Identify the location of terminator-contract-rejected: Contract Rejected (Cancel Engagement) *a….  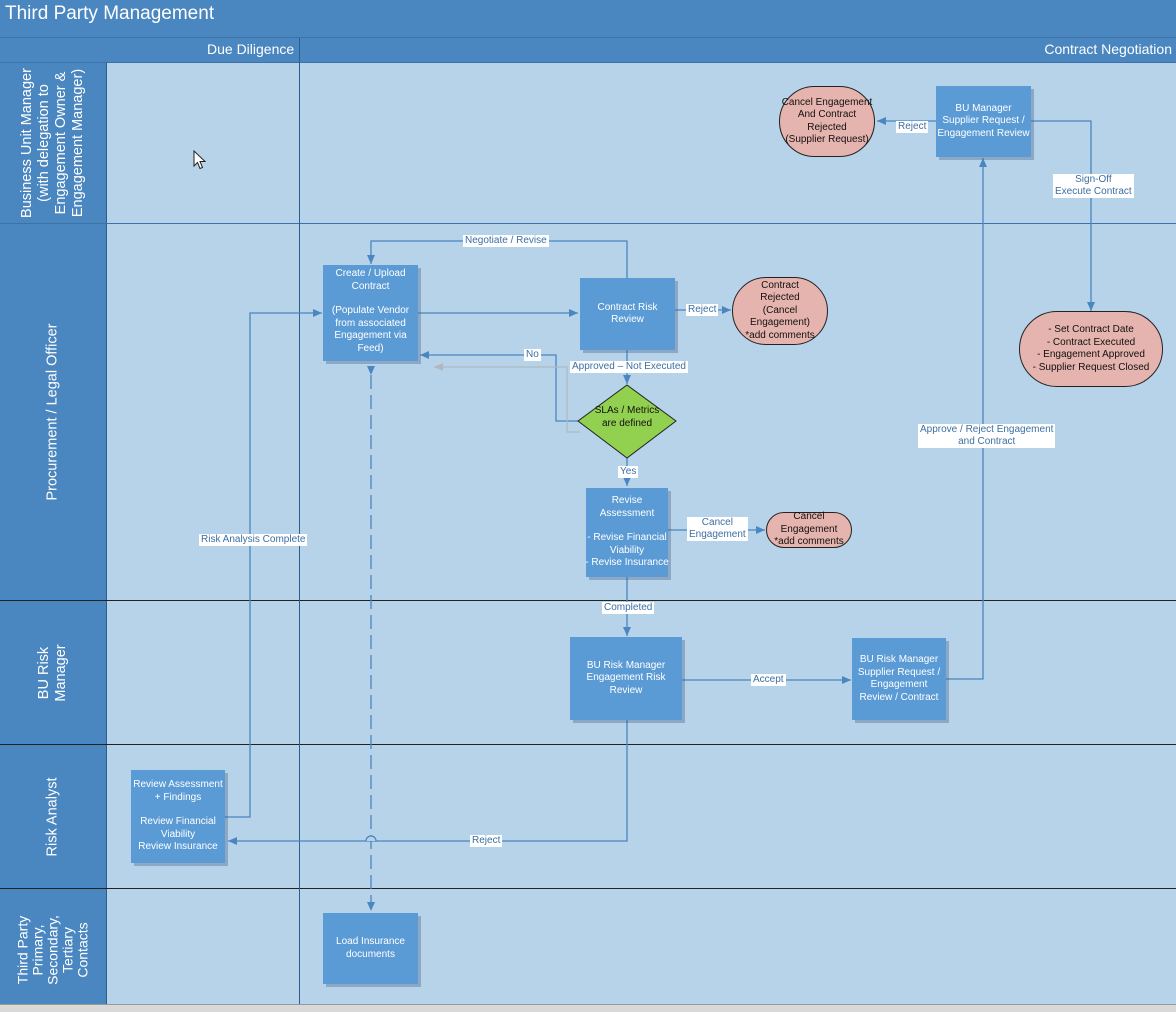
(780, 311).